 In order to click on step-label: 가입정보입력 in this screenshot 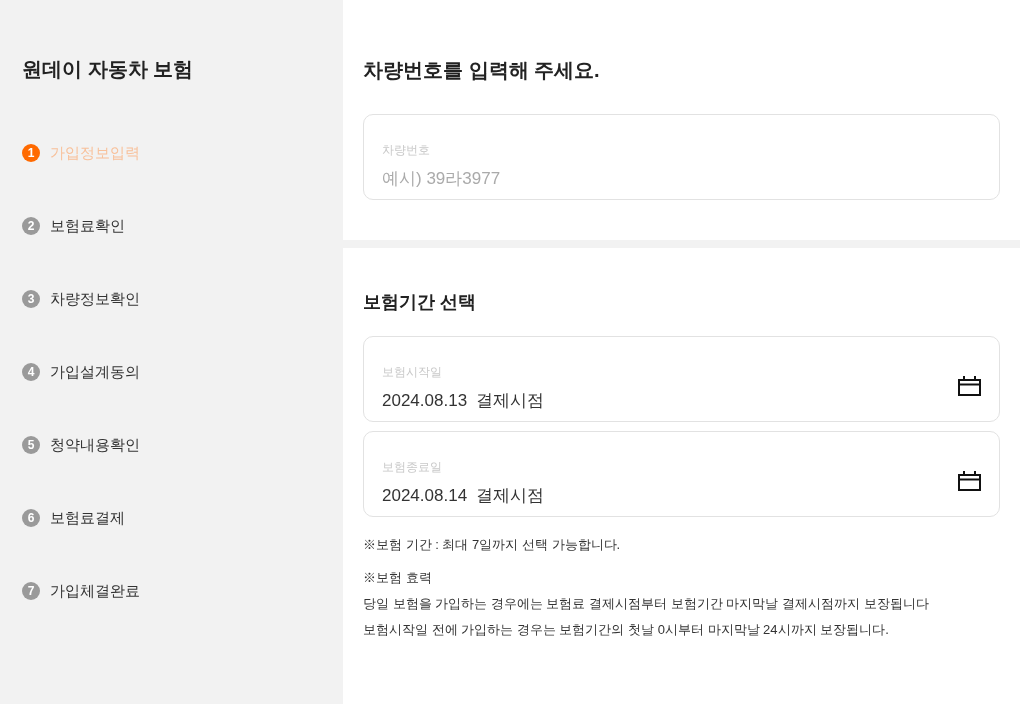, I will do `click(95, 153)`.